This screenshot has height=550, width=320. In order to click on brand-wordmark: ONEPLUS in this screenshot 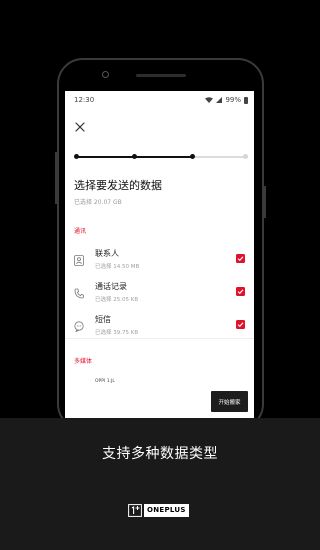, I will do `click(166, 510)`.